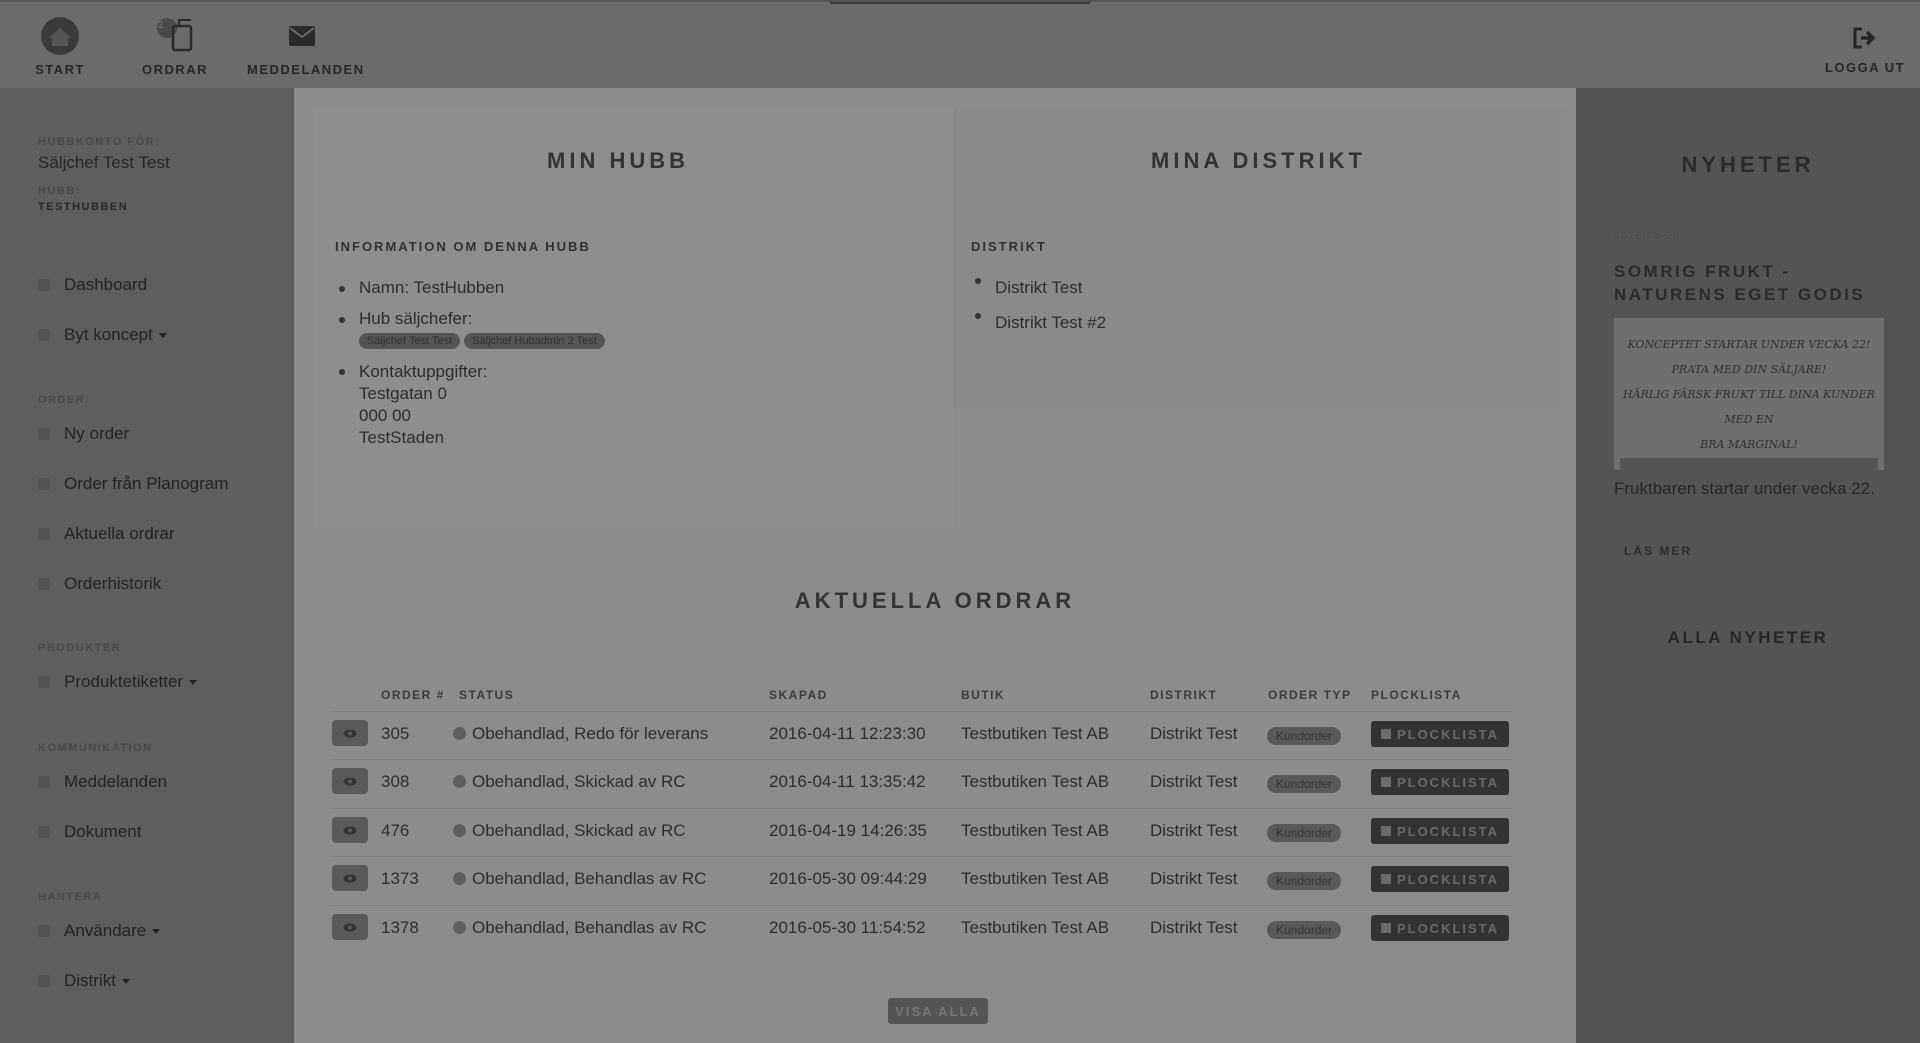 Image resolution: width=1920 pixels, height=1043 pixels. What do you see at coordinates (175, 69) in the screenshot?
I see `nav-ordrar-label: ORDRAR` at bounding box center [175, 69].